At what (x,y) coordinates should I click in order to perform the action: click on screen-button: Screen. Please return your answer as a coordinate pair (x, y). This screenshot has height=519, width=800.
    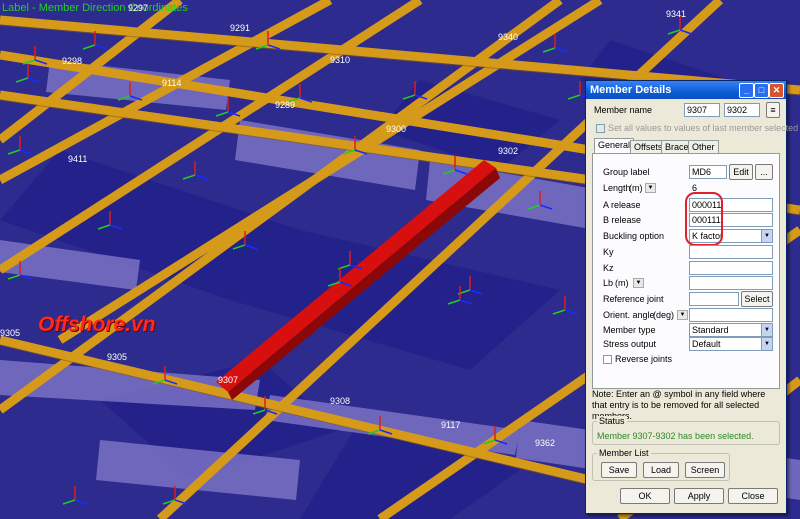
    Looking at the image, I should click on (705, 470).